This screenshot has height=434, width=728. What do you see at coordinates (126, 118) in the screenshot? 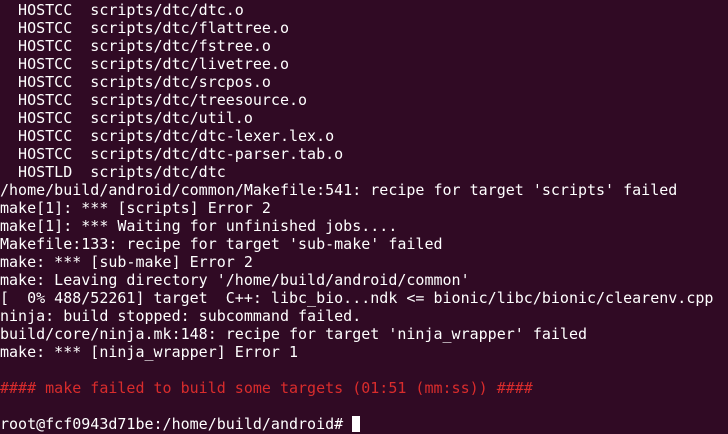
I see `output-line: HOSTCC scripts/dtc/util.o` at bounding box center [126, 118].